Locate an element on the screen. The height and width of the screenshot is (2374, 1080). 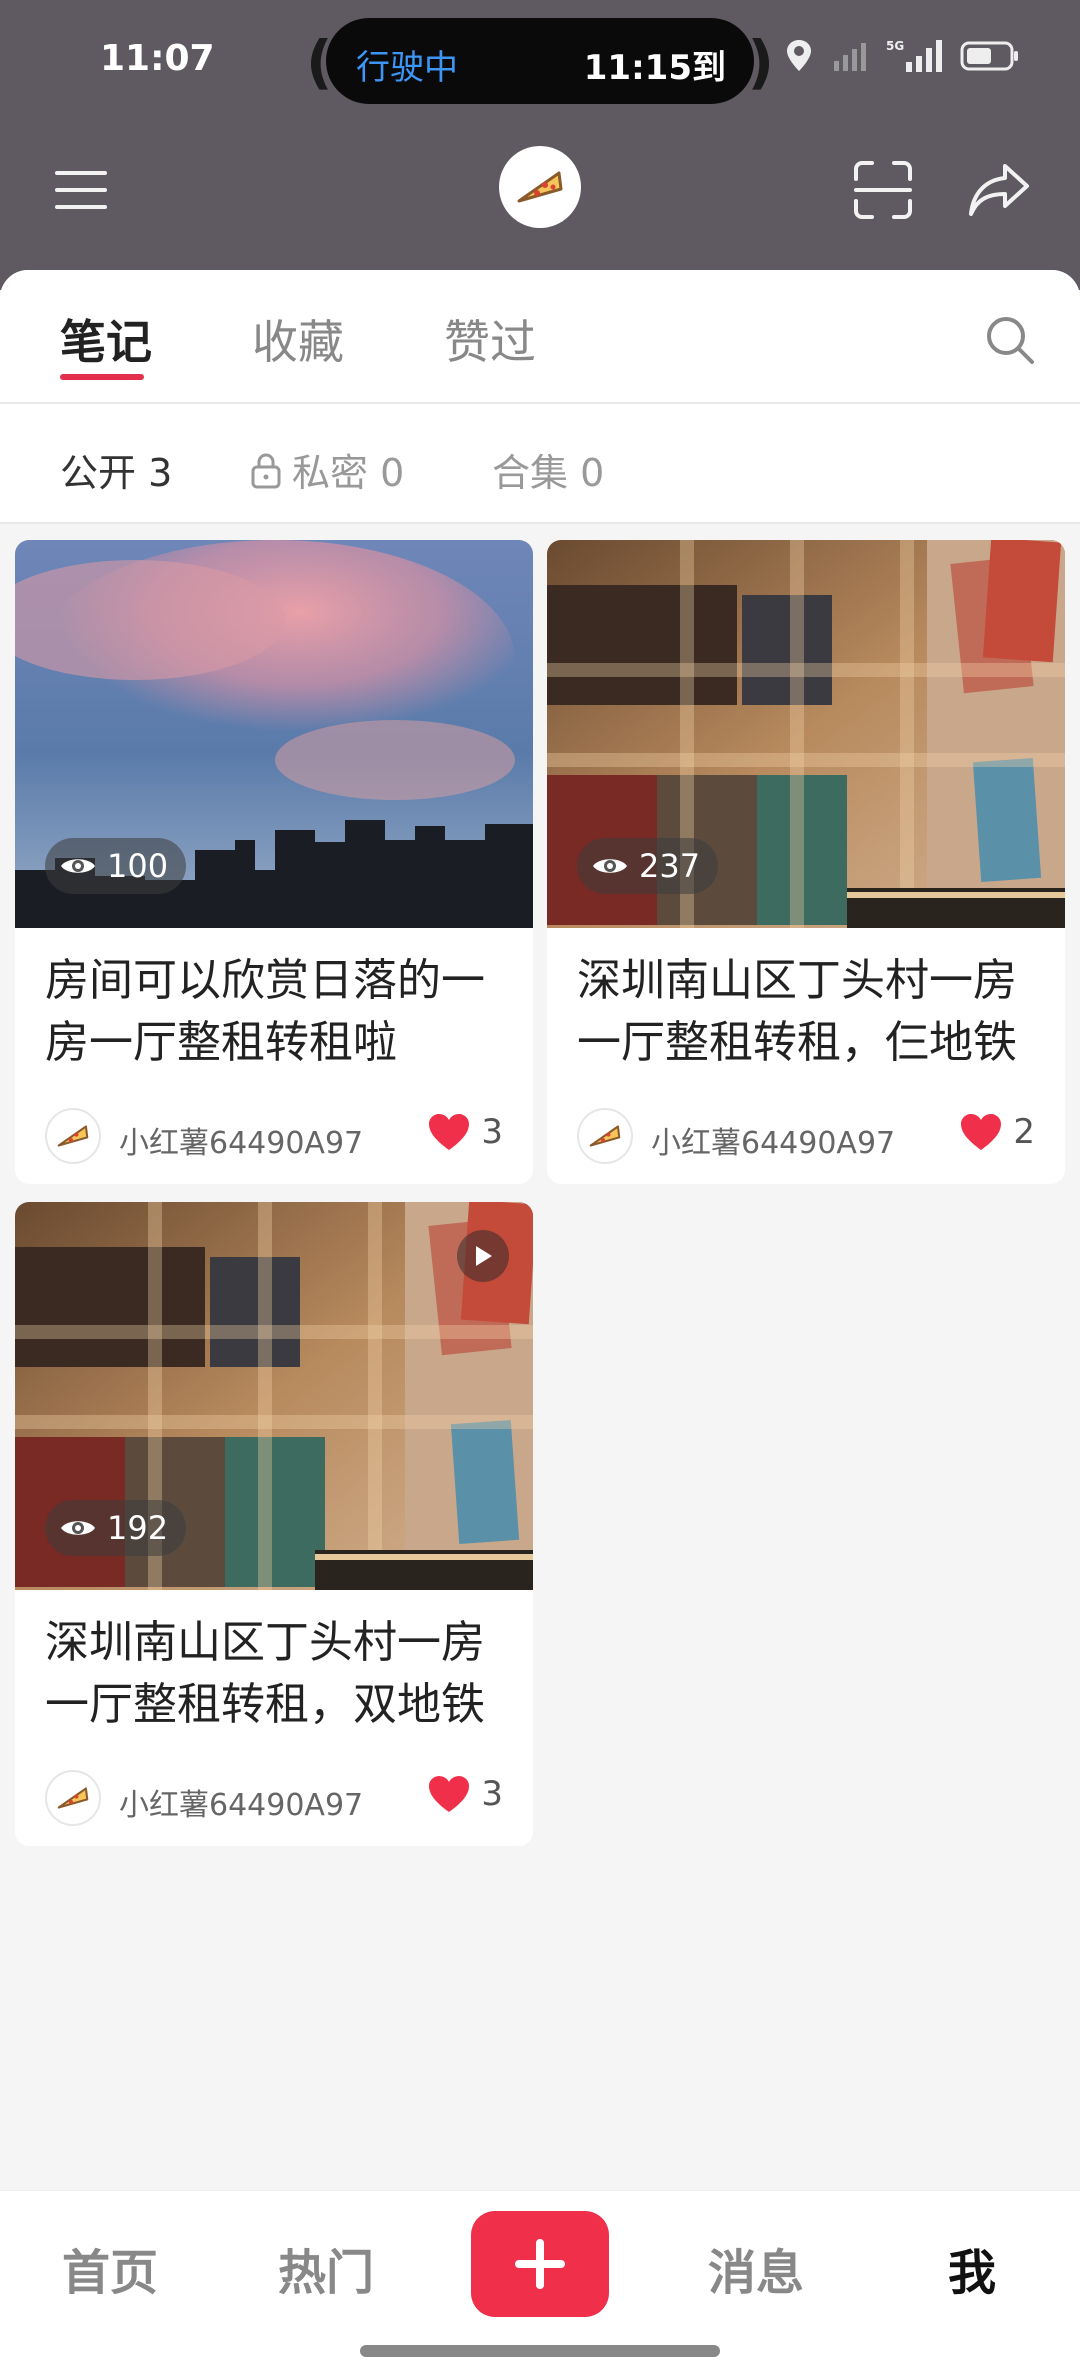
scan-icon is located at coordinates (883, 190).